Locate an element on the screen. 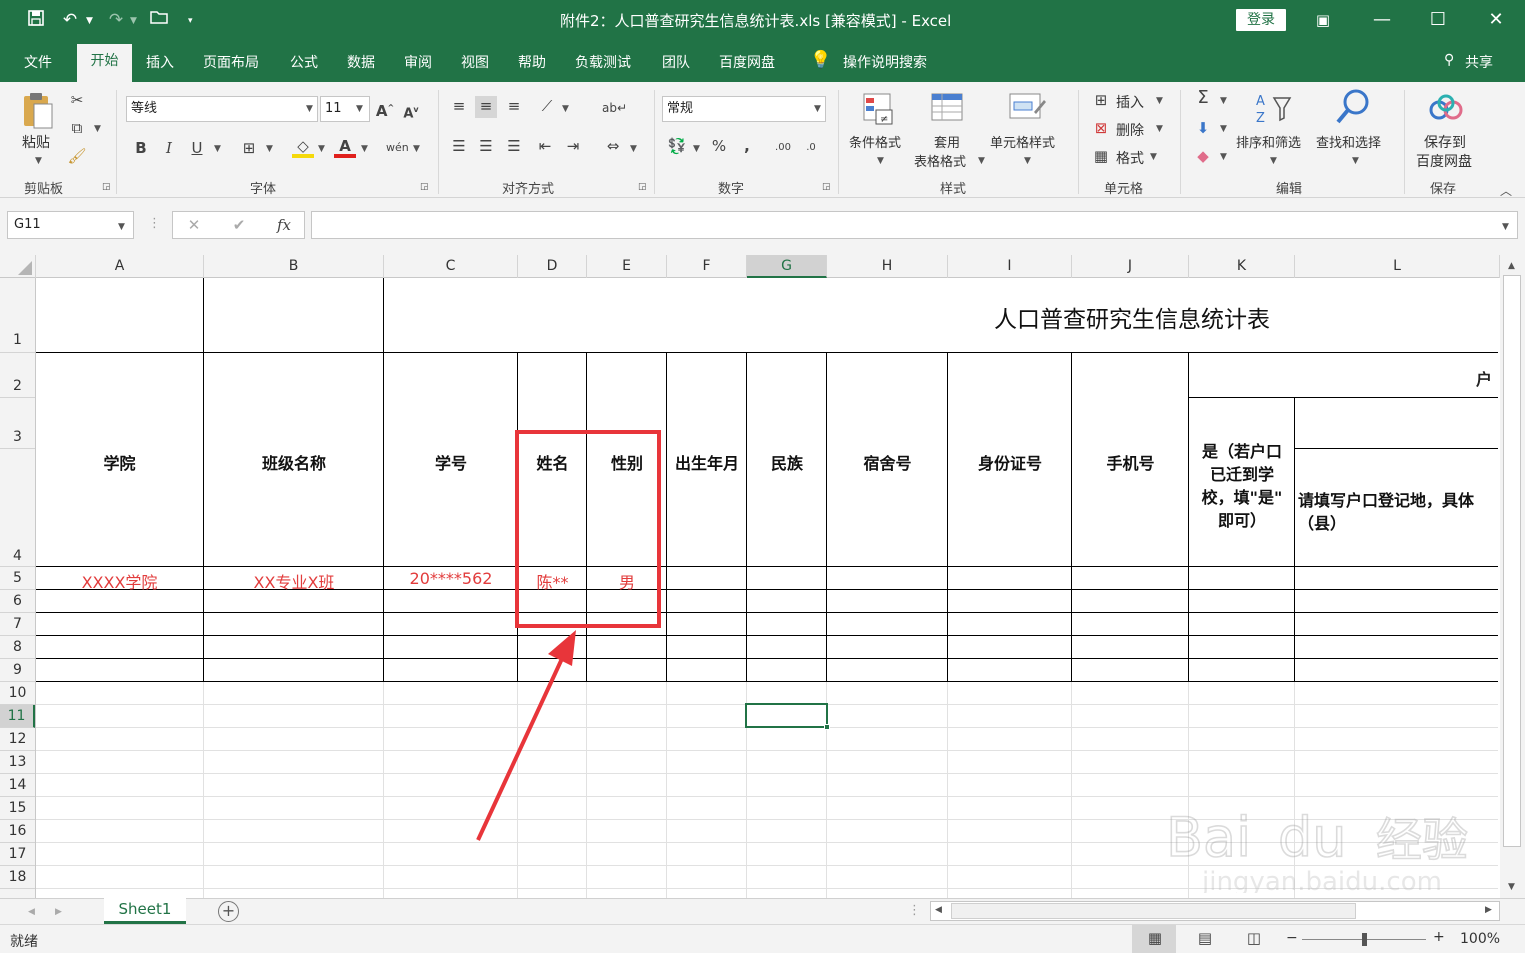 The height and width of the screenshot is (953, 1525). row-header: 10 is located at coordinates (17, 693).